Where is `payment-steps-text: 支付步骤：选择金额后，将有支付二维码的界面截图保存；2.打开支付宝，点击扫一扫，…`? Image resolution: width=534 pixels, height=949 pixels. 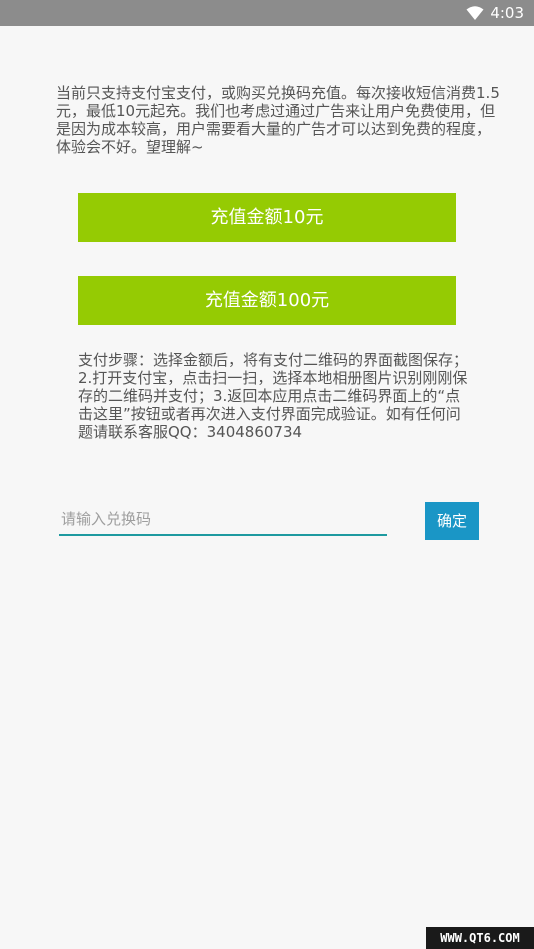
payment-steps-text: 支付步骤：选择金额后，将有支付二维码的界面截图保存；2.打开支付宝，点击扫一扫，… is located at coordinates (273, 396).